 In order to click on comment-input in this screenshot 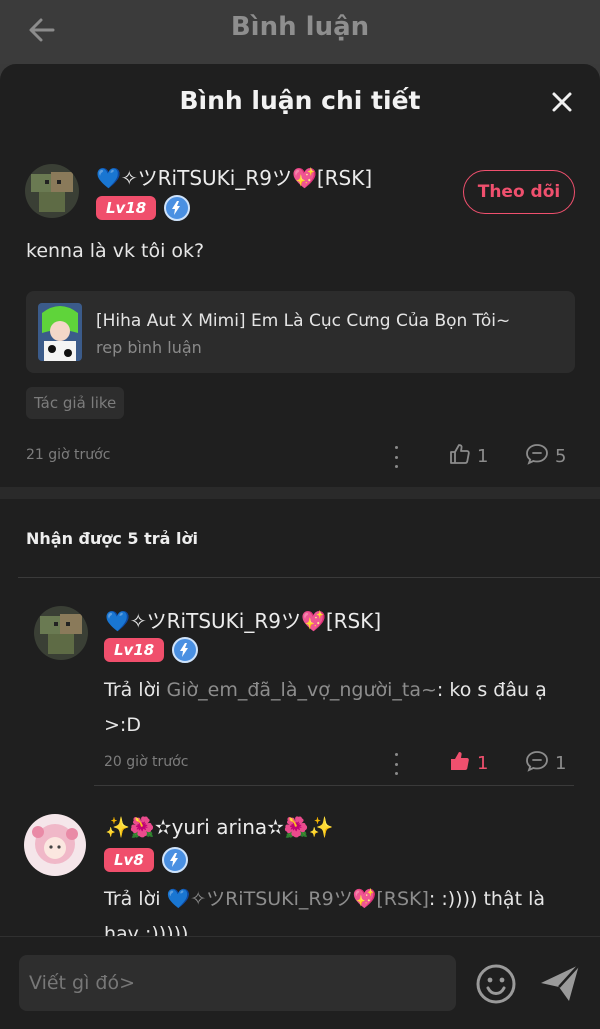, I will do `click(237, 983)`.